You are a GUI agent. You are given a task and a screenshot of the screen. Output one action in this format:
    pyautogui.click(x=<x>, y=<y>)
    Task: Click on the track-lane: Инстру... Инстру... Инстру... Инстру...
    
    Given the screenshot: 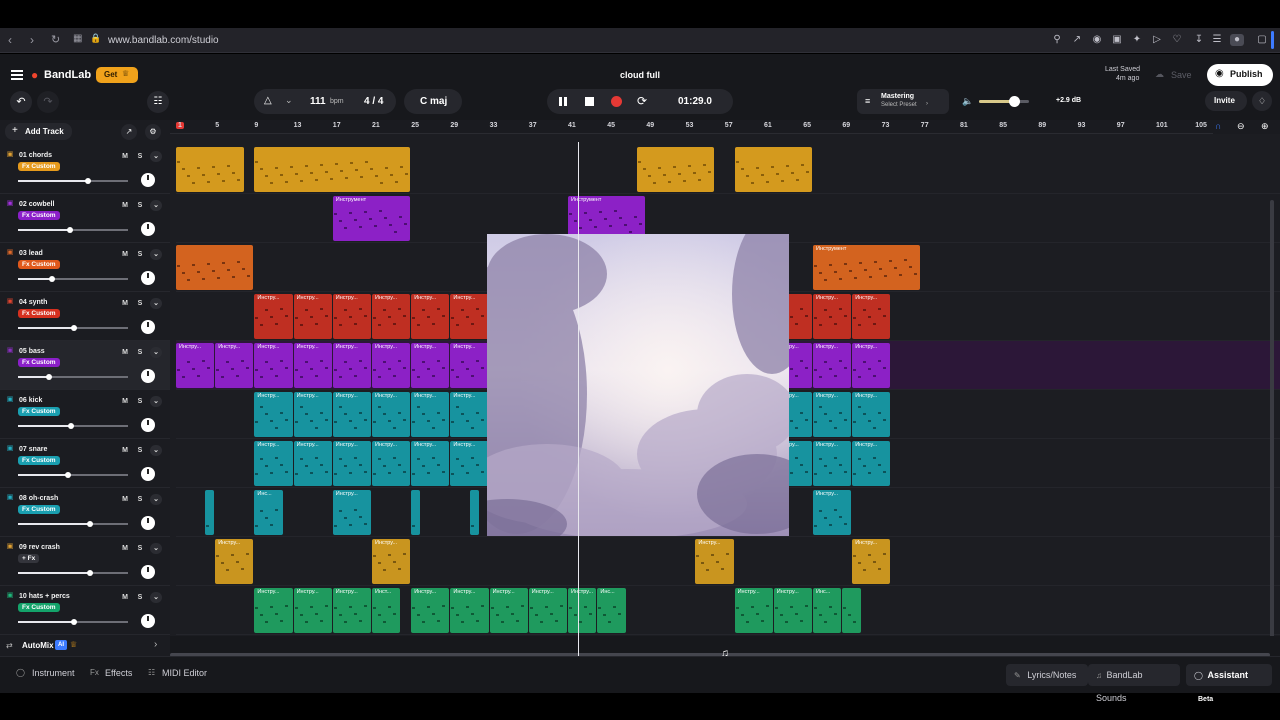 What is the action you would take?
    pyautogui.click(x=728, y=561)
    